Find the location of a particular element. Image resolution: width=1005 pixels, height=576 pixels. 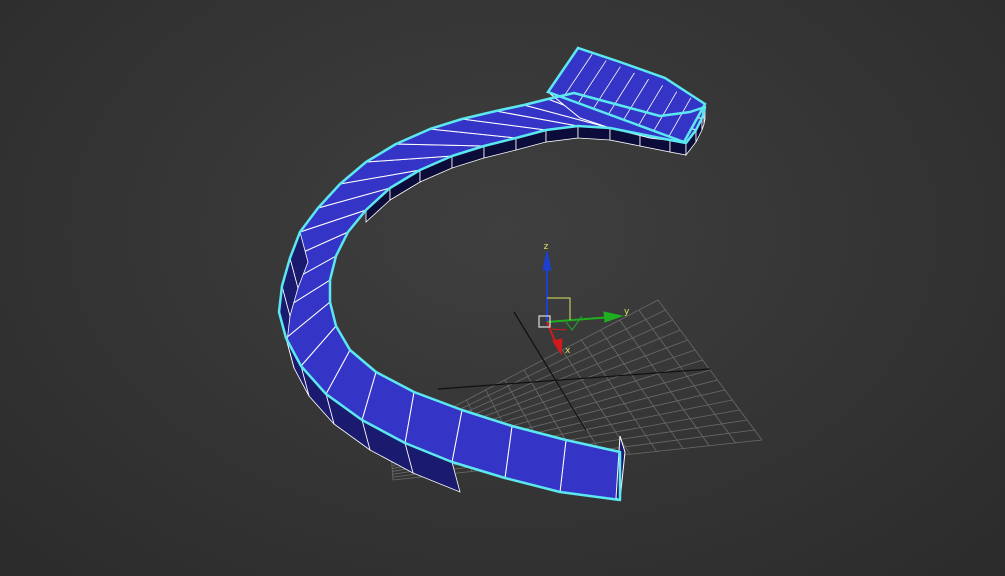

grid-axis-line is located at coordinates (574, 379).